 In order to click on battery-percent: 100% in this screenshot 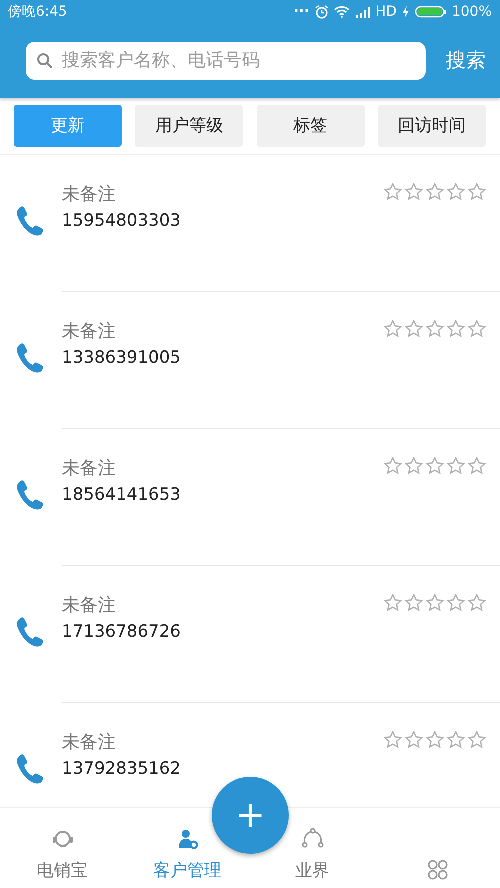, I will do `click(472, 12)`.